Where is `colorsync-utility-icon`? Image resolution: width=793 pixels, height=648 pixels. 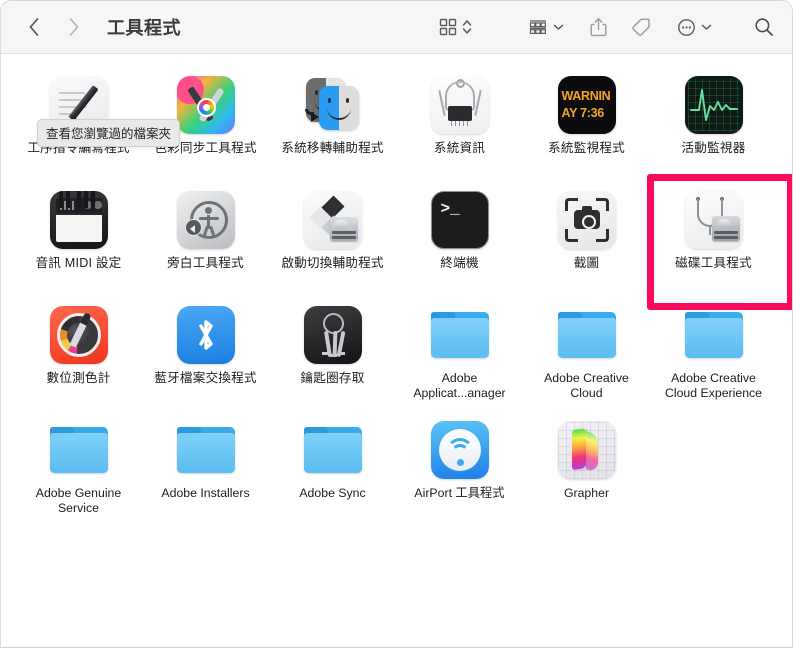 colorsync-utility-icon is located at coordinates (206, 105).